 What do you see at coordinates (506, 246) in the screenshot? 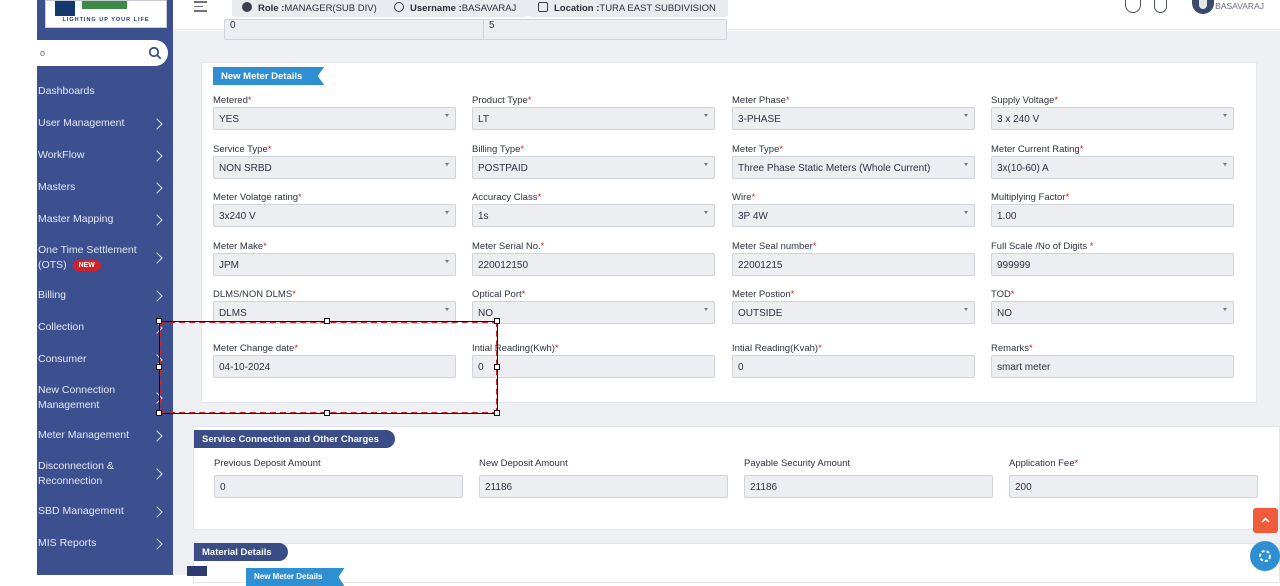
I see `field-label-text: Meter Serial No.` at bounding box center [506, 246].